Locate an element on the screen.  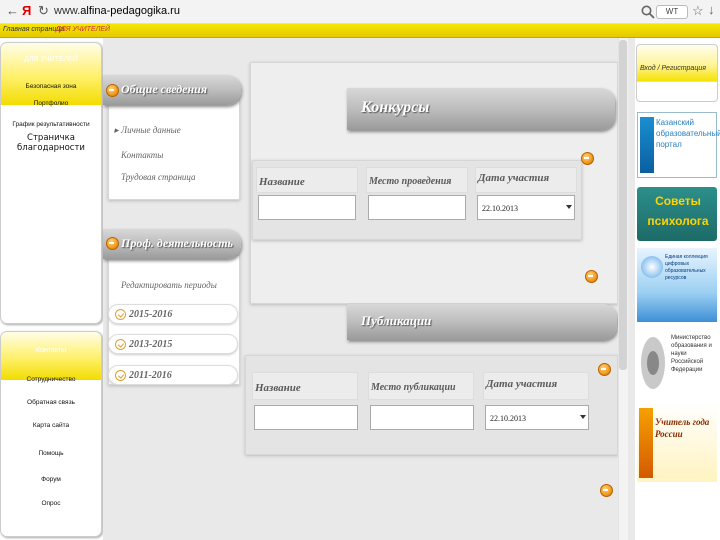
period-2015-2016: 2015-2016 is located at coordinates (173, 314).